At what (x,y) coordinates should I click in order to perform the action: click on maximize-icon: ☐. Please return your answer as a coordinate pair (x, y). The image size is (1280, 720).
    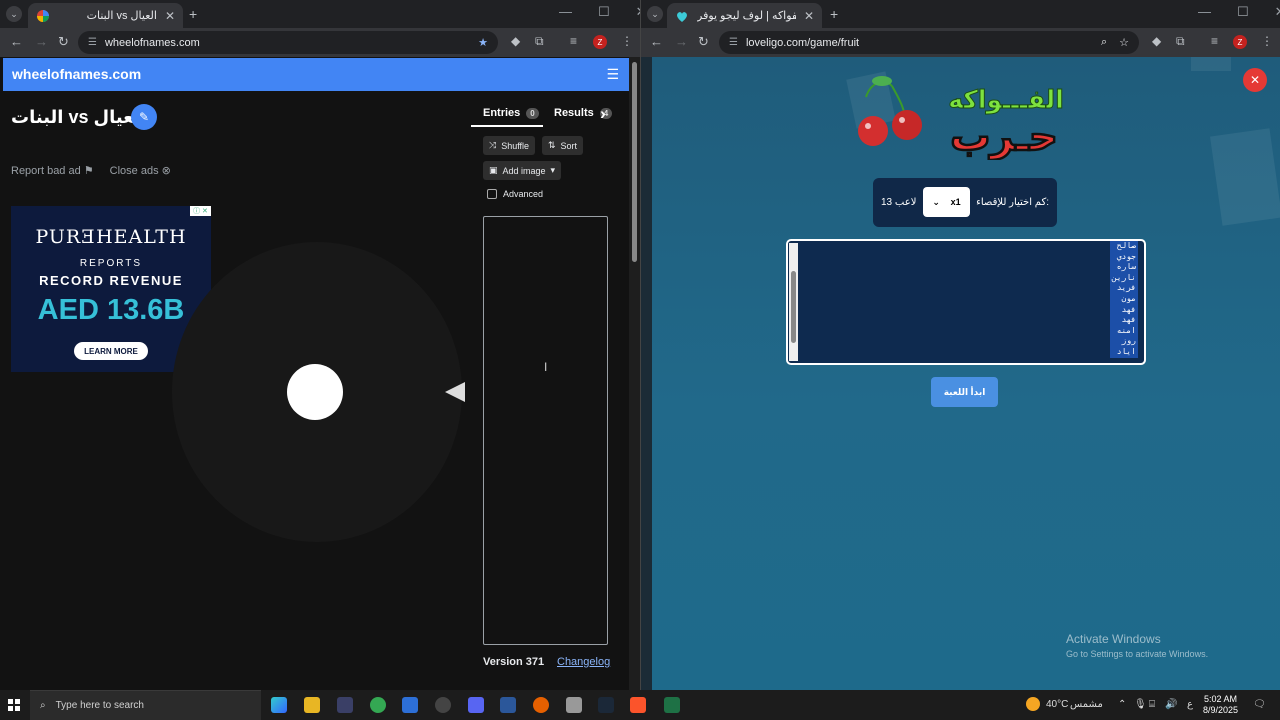
    Looking at the image, I should click on (604, 12).